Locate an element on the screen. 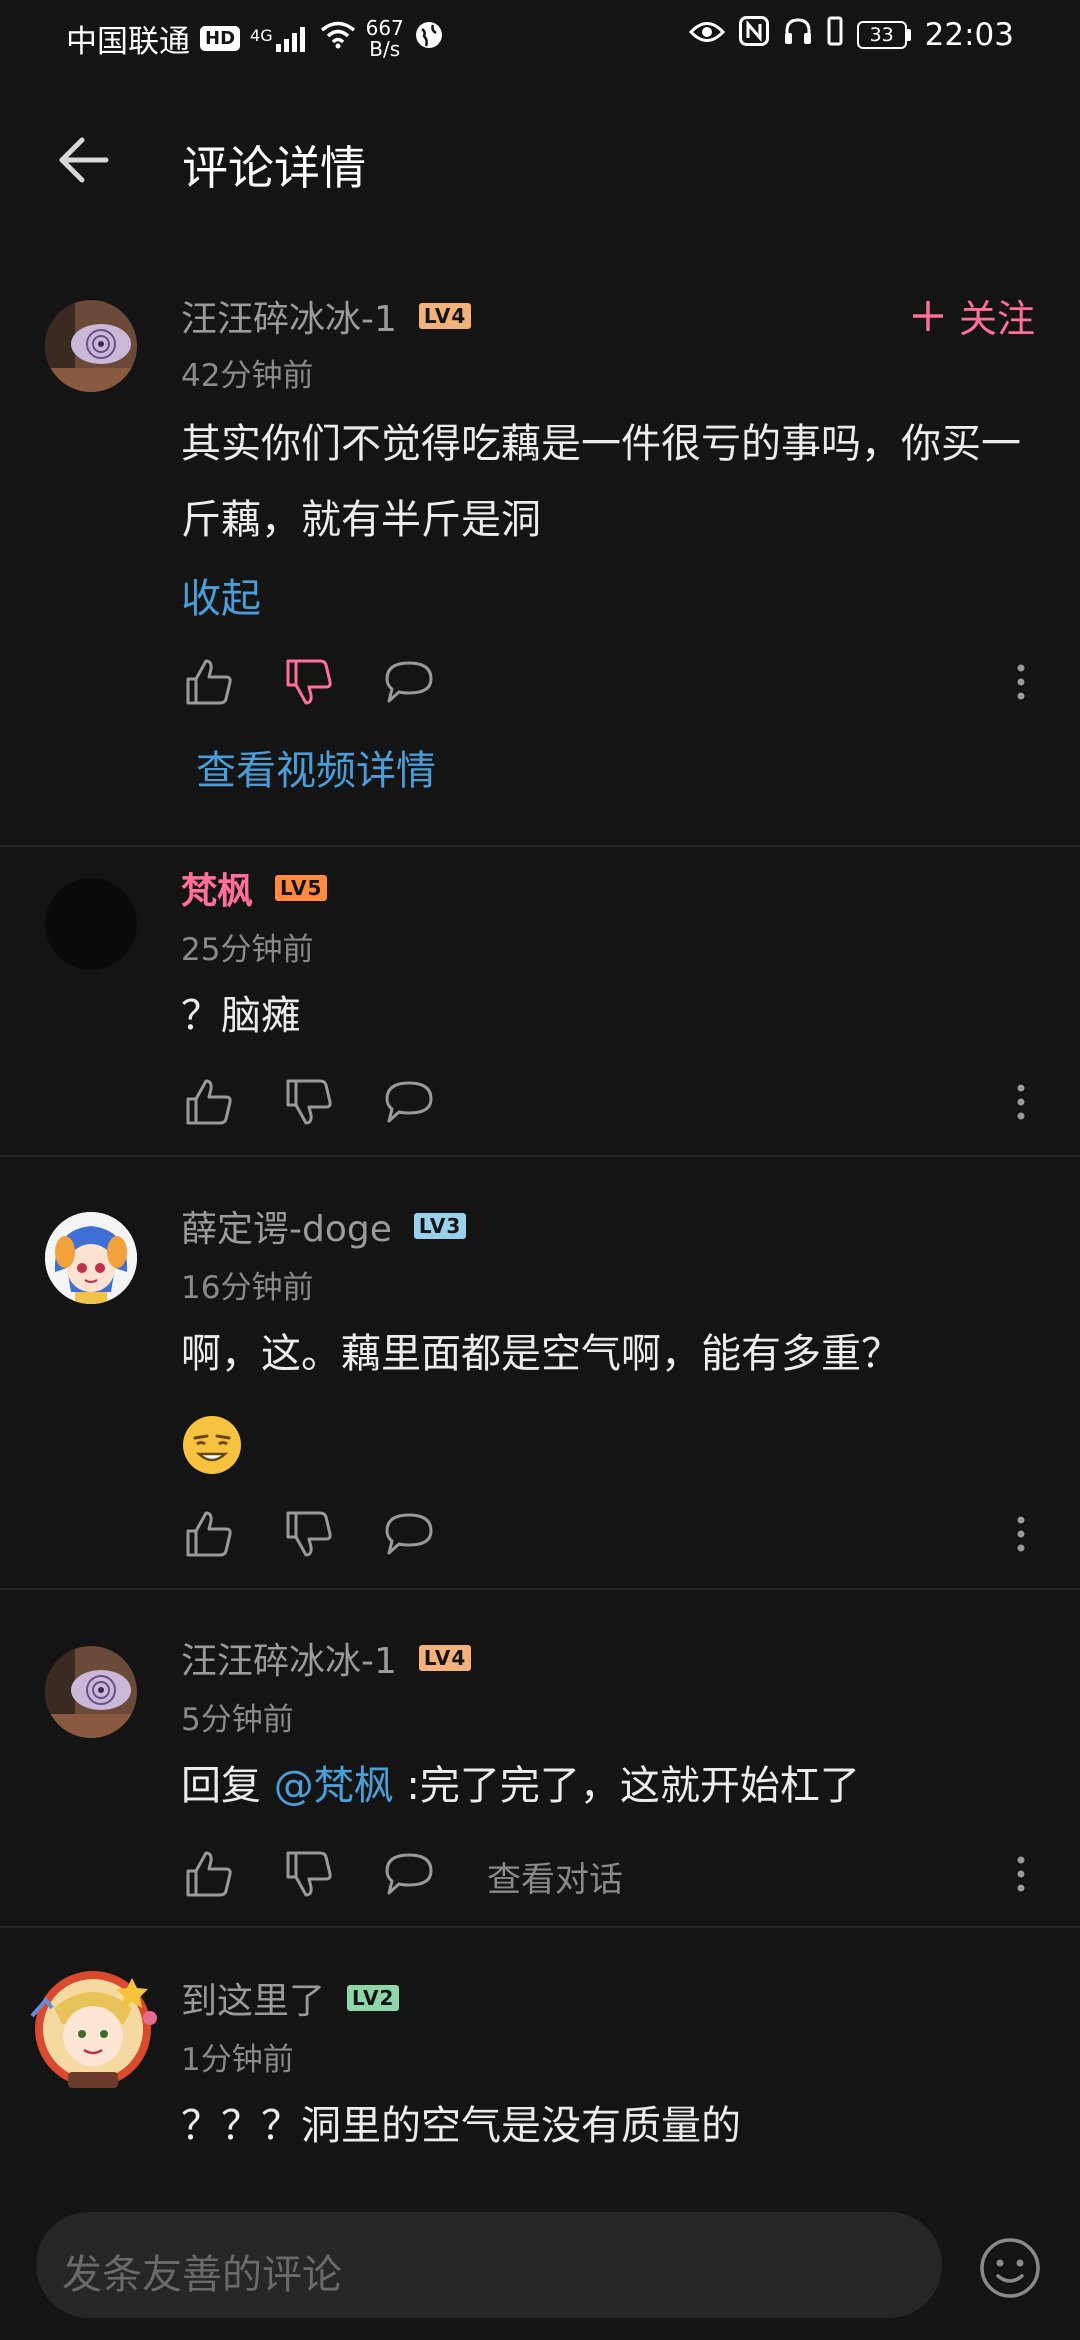  level-badge: LV4 is located at coordinates (445, 1658).